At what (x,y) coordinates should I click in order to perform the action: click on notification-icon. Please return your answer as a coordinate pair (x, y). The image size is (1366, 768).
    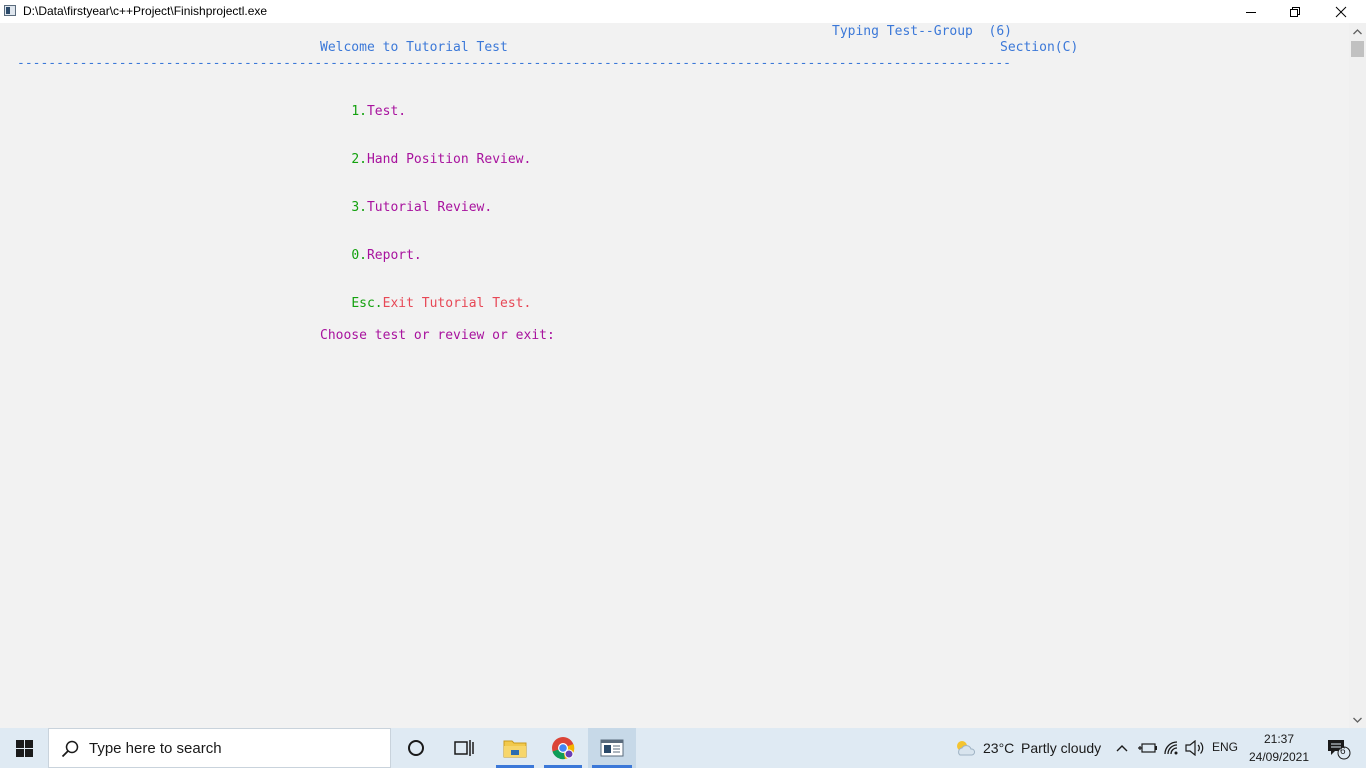
    Looking at the image, I should click on (1339, 750).